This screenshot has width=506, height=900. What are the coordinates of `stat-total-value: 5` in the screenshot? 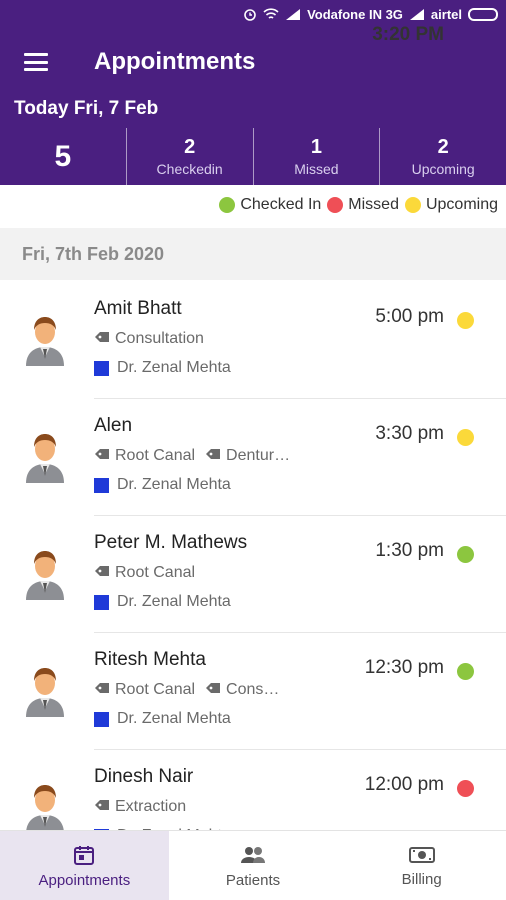 It's located at (63, 156).